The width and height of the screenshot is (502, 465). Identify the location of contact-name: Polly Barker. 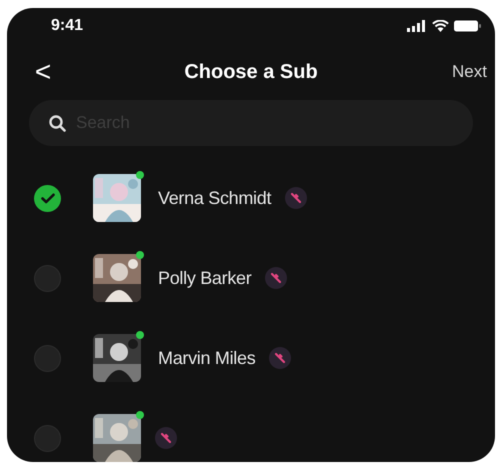
(205, 278).